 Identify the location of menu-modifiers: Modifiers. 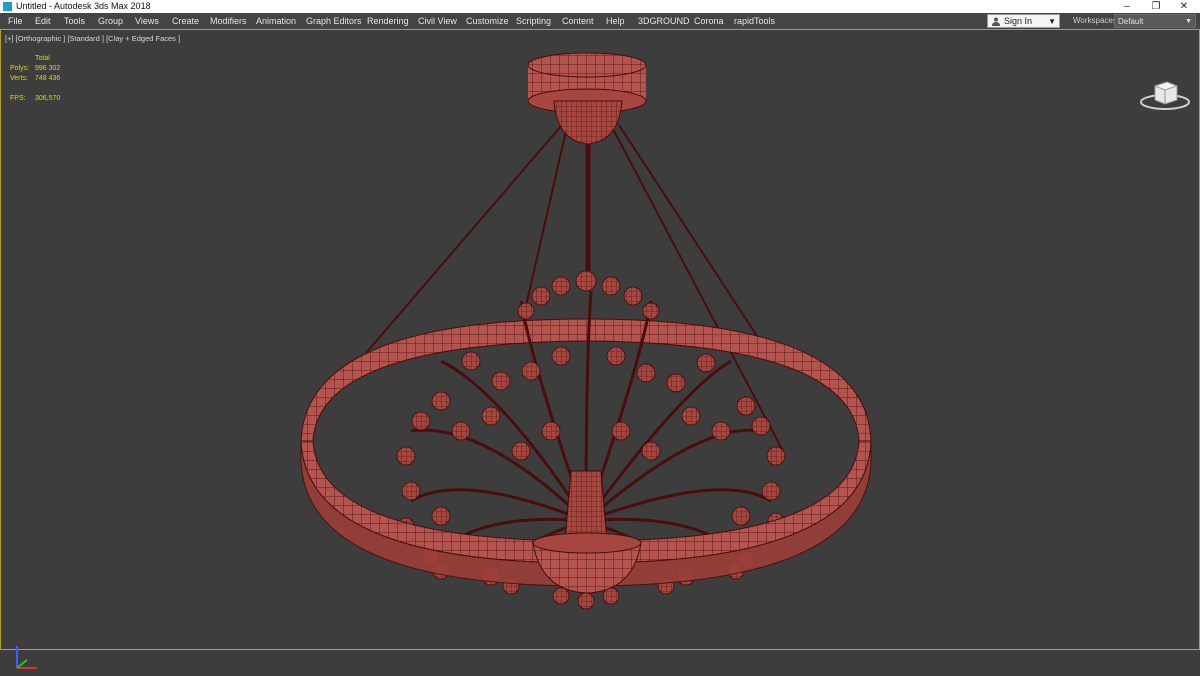
(228, 21).